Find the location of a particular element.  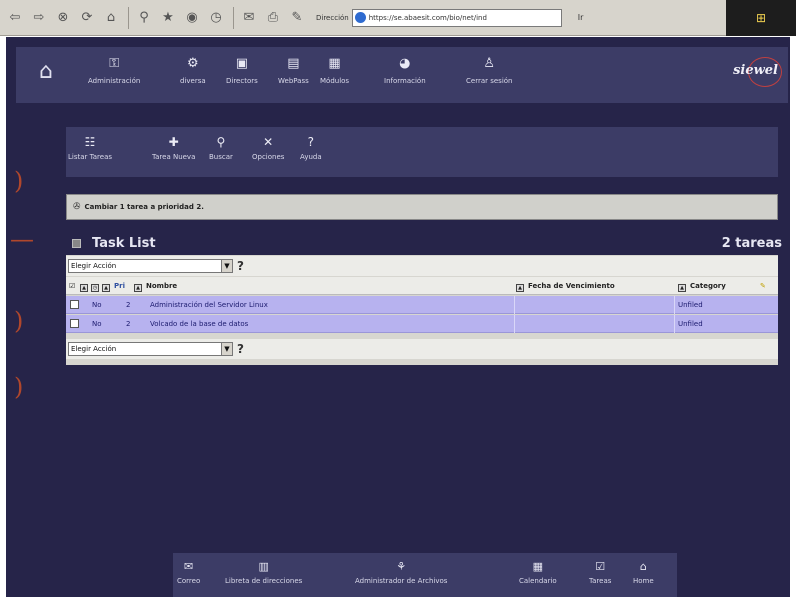

sort-due-icon: ▲ is located at coordinates (520, 287).